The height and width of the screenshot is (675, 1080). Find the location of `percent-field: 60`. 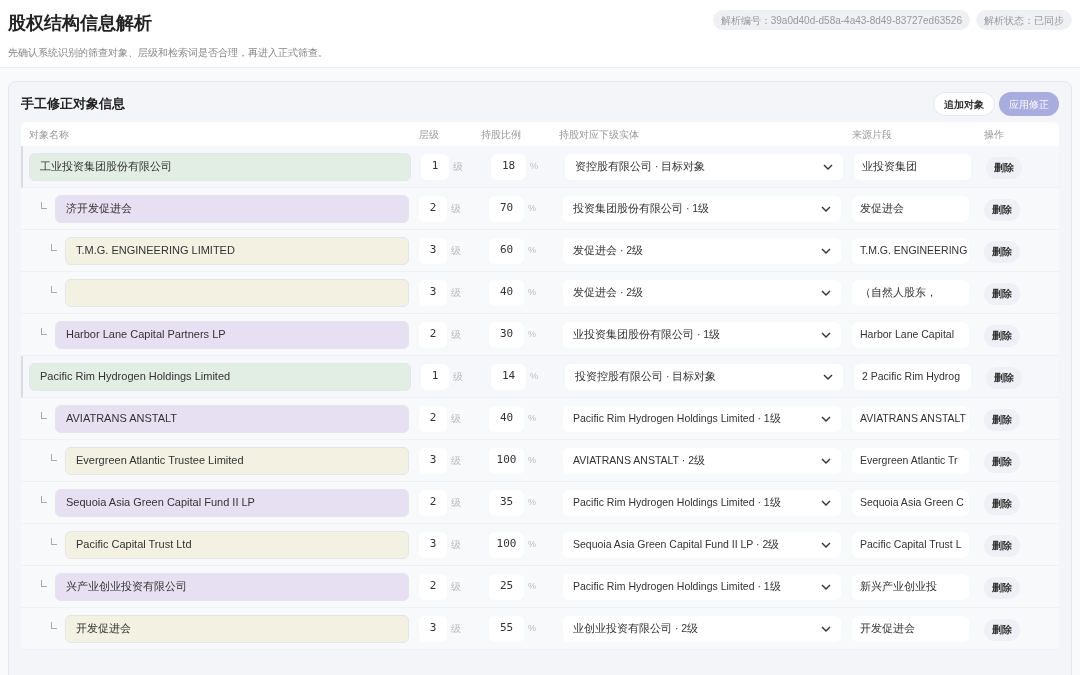

percent-field: 60 is located at coordinates (506, 250).